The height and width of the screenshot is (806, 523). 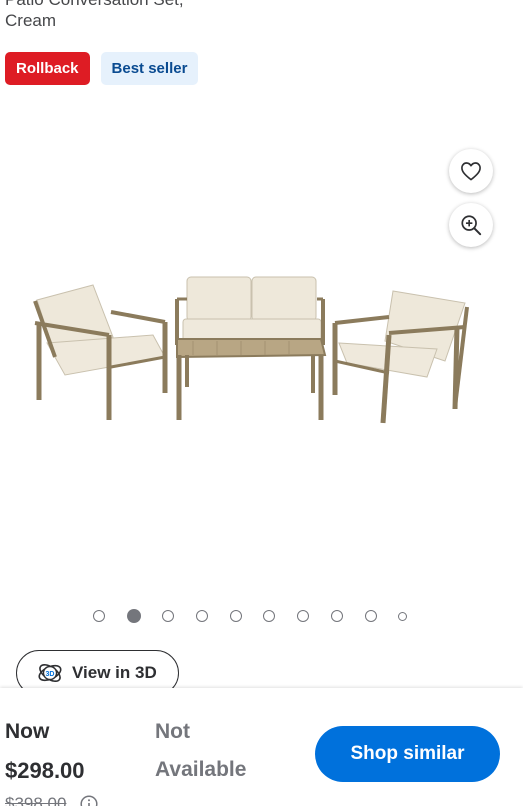 What do you see at coordinates (36, 800) in the screenshot?
I see `was-price: $398.00` at bounding box center [36, 800].